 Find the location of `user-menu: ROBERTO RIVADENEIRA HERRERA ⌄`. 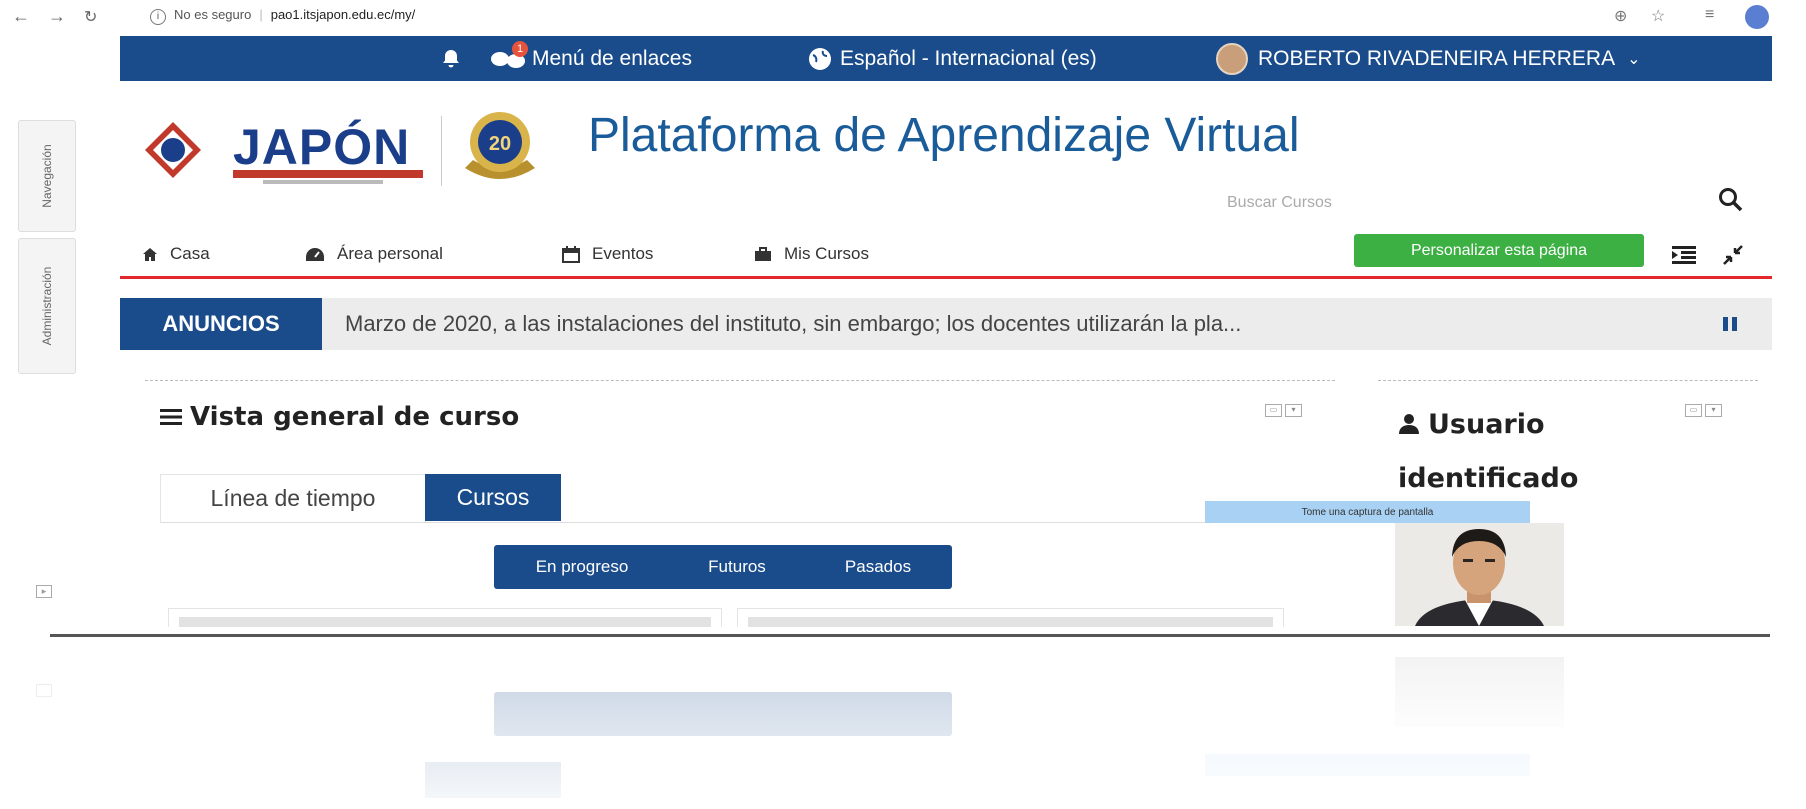

user-menu: ROBERTO RIVADENEIRA HERRERA ⌄ is located at coordinates (1428, 58).